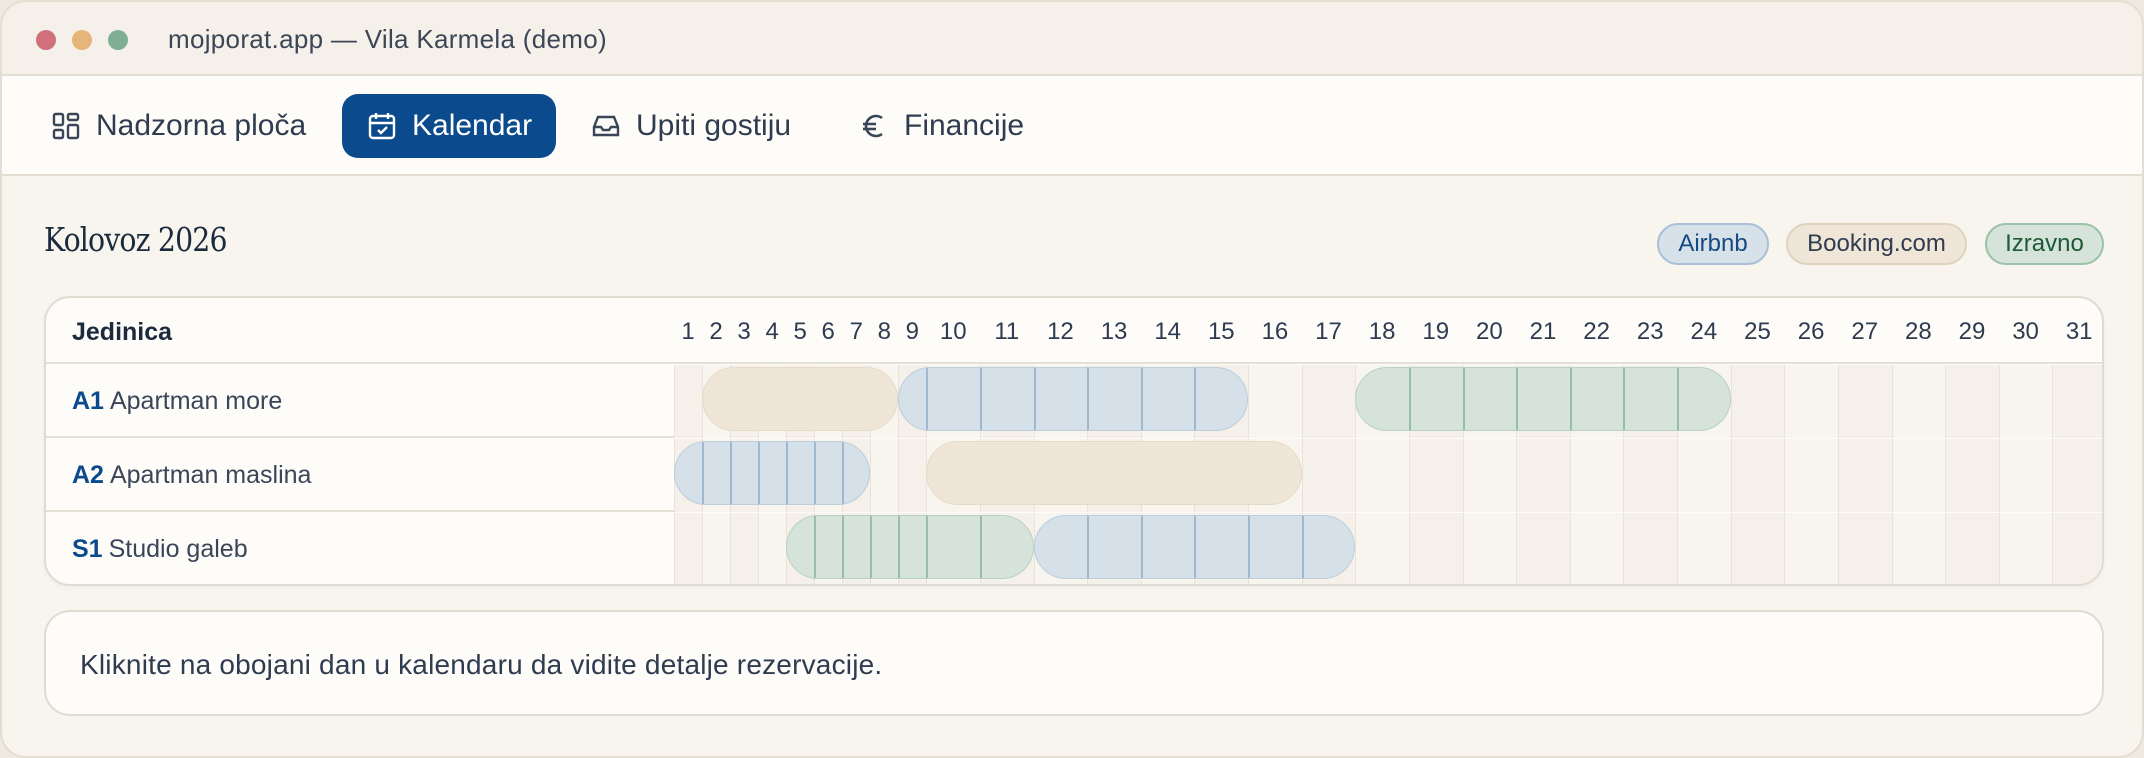 The image size is (2144, 758). What do you see at coordinates (82, 40) in the screenshot?
I see `minimize-window-button` at bounding box center [82, 40].